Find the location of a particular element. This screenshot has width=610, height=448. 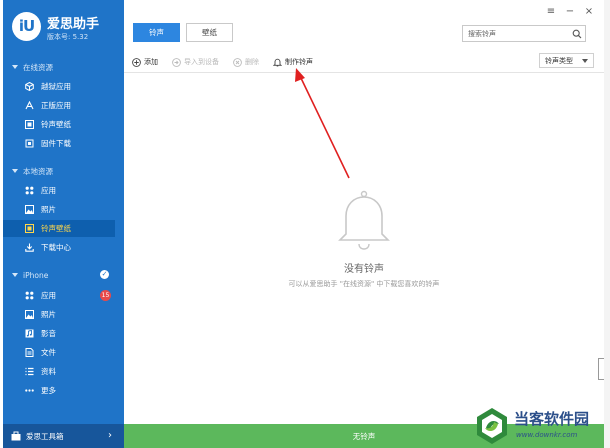

import-button-label: 导入到设备 is located at coordinates (201, 62).